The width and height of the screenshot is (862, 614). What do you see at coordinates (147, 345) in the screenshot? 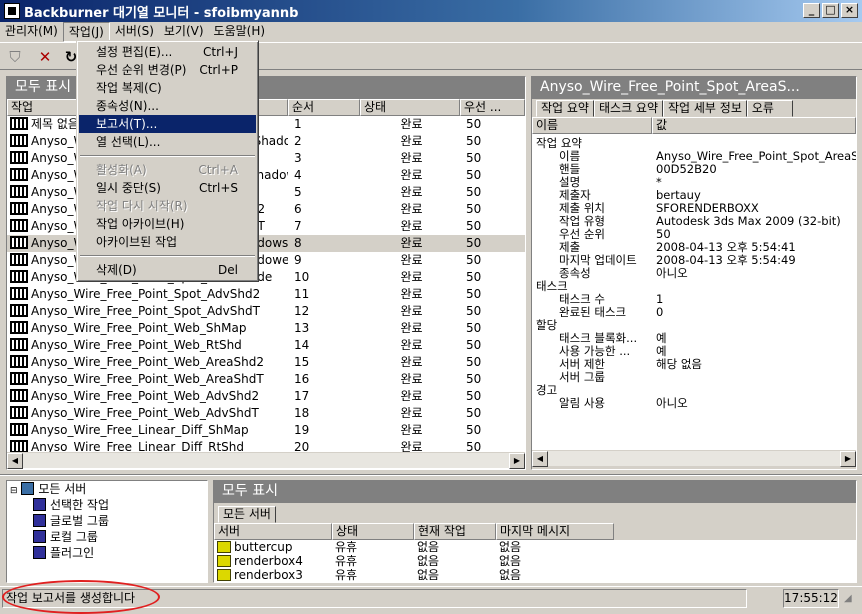
I see `job-name-cell: Anyso_Wire_Free_Point_Web_RtShd` at bounding box center [147, 345].